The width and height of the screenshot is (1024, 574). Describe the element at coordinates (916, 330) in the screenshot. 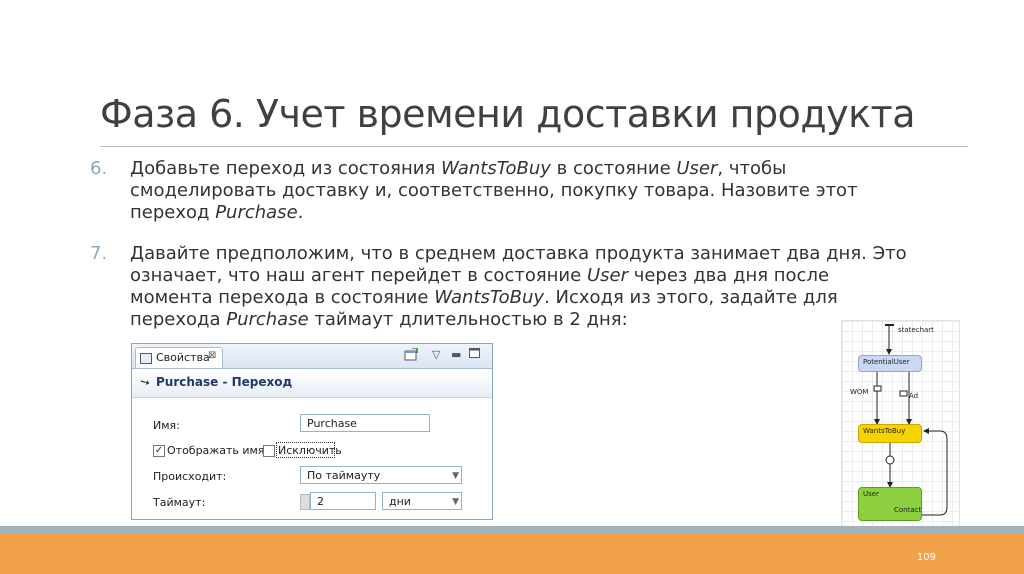

I see `statechart-entry-label: statechart` at that location.